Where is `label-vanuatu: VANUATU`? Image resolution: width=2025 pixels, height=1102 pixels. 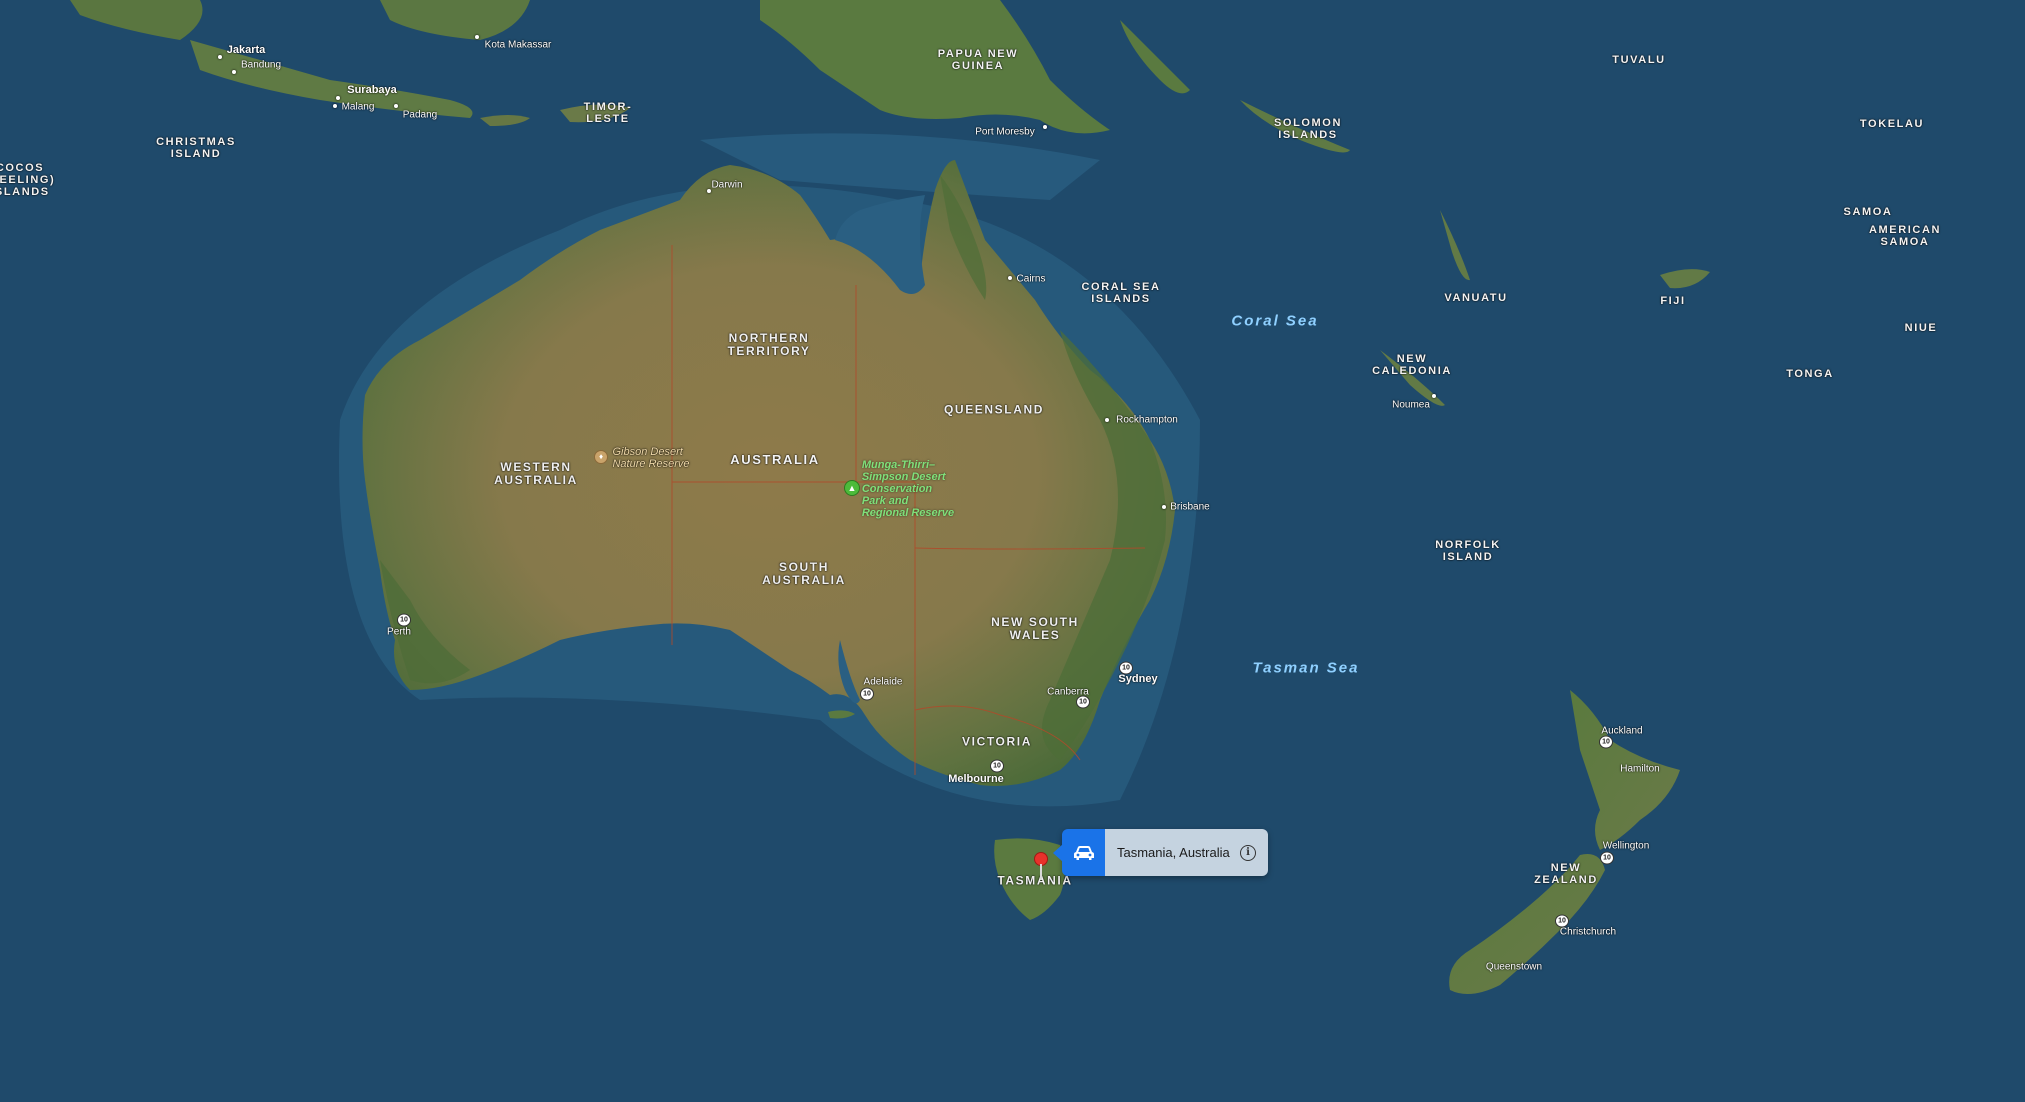 label-vanuatu: VANUATU is located at coordinates (1476, 298).